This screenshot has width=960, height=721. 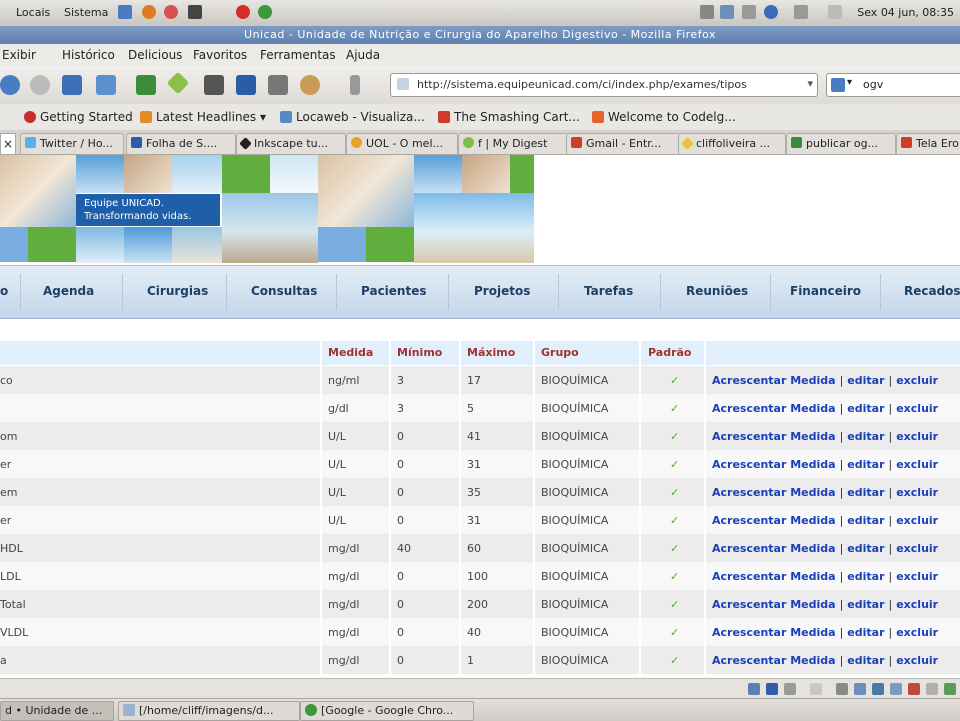 I want to click on search-box: ▾ ogv, so click(x=893, y=85).